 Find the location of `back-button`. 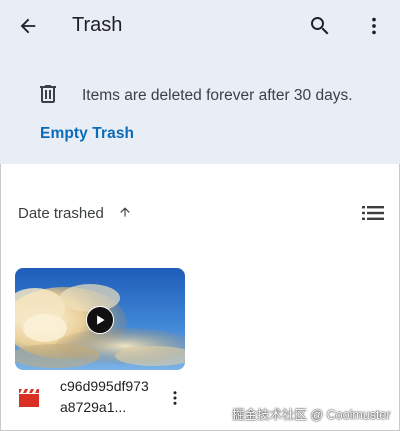

back-button is located at coordinates (28, 26).